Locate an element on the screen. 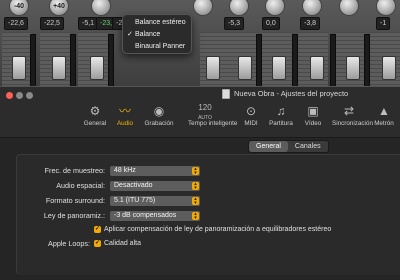  traffic-lights is located at coordinates (21, 97).